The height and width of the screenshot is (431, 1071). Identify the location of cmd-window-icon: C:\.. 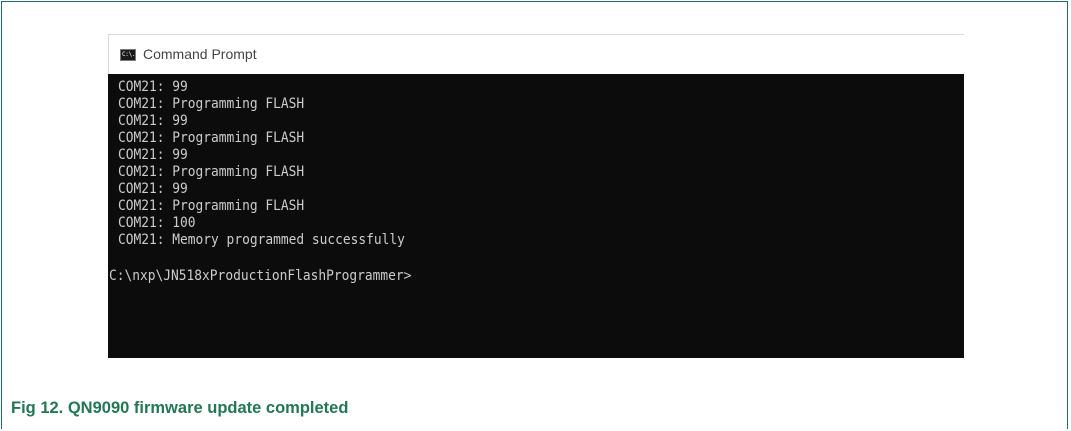
(128, 55).